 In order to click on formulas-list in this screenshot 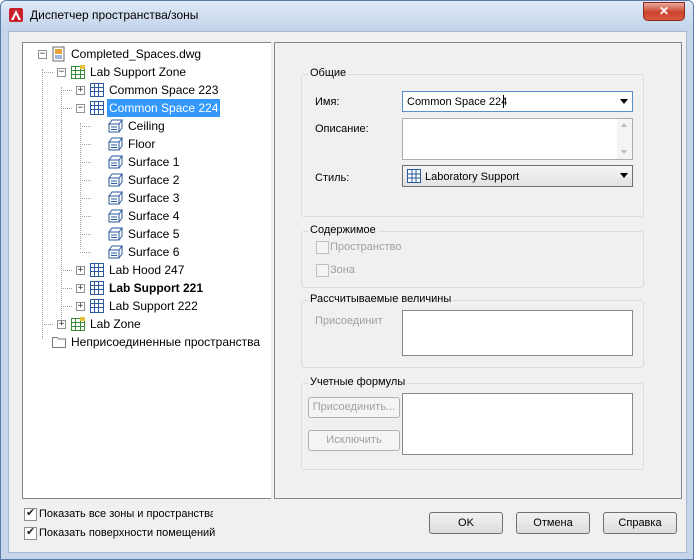, I will do `click(517, 424)`.